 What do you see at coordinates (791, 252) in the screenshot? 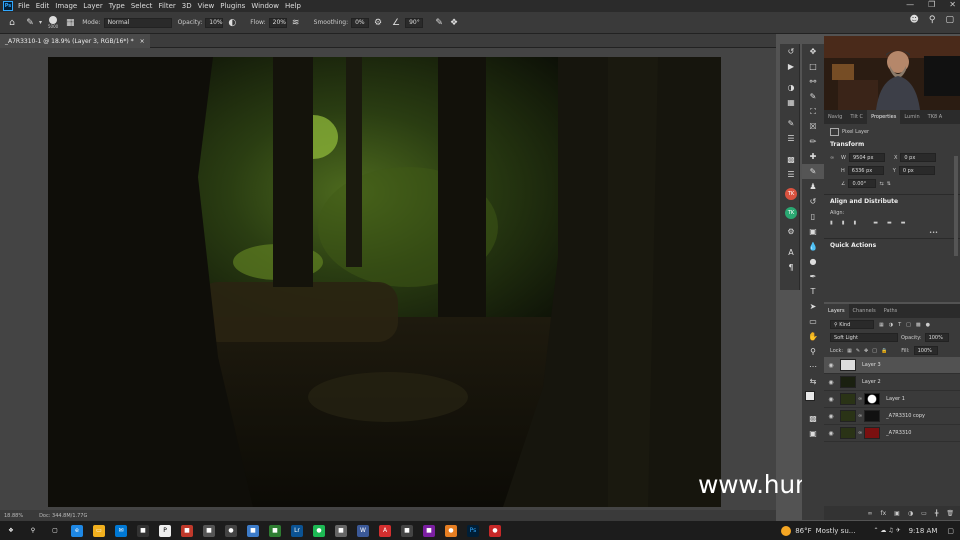
I see `character-icon: A` at bounding box center [791, 252].